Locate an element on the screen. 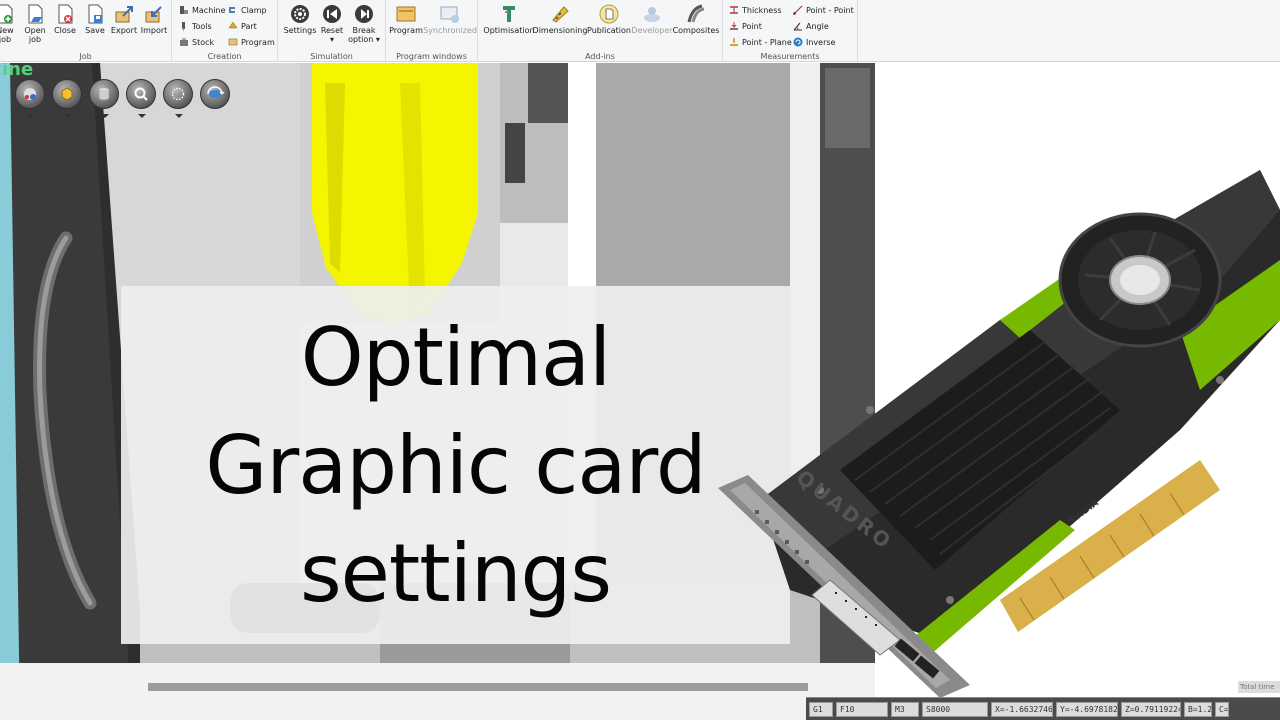 Image resolution: width=1280 pixels, height=720 pixels. stock-button: Stock is located at coordinates (196, 42).